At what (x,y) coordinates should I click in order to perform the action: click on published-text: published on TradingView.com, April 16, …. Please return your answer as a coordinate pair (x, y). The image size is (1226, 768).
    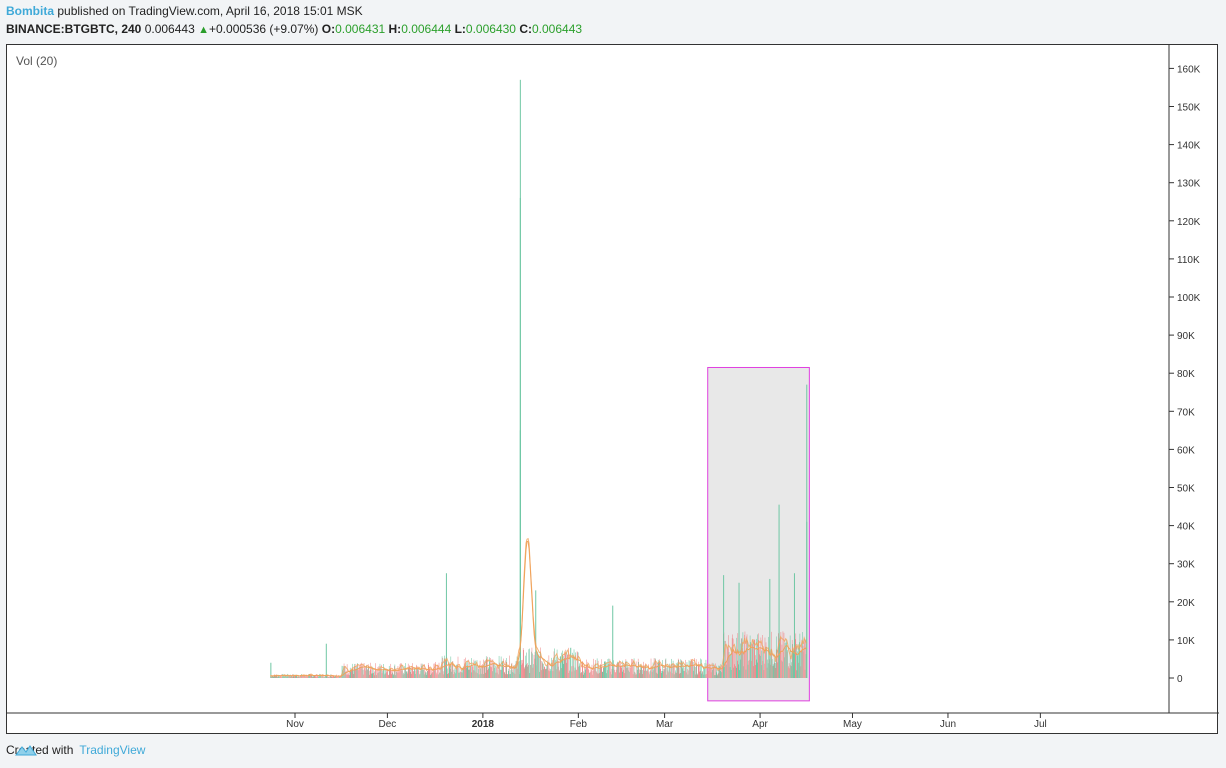
    Looking at the image, I should click on (210, 11).